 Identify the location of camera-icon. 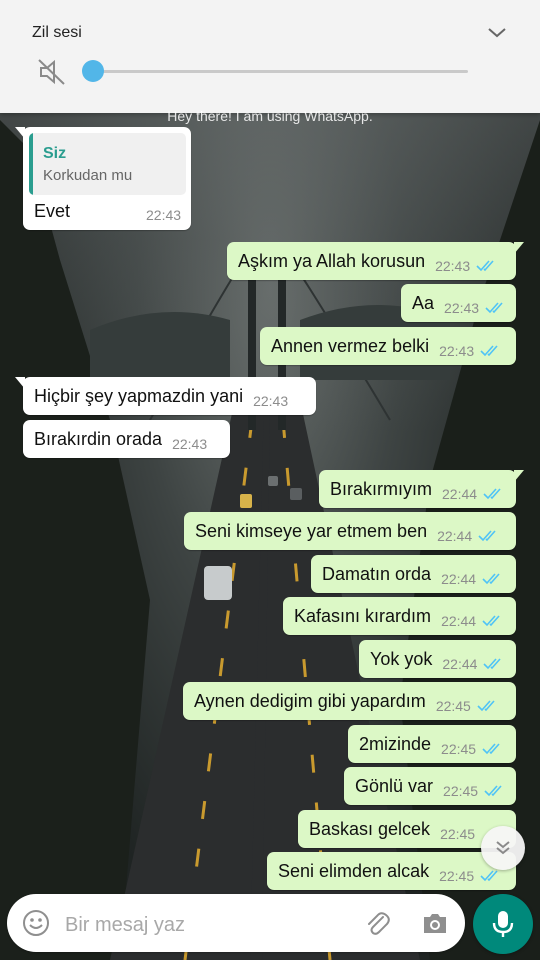
(435, 923).